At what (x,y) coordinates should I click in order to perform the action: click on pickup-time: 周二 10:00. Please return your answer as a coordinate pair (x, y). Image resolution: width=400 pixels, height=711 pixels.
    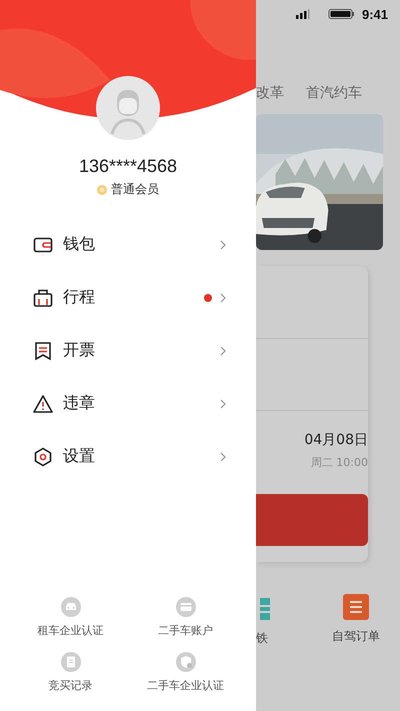
    Looking at the image, I should click on (339, 462).